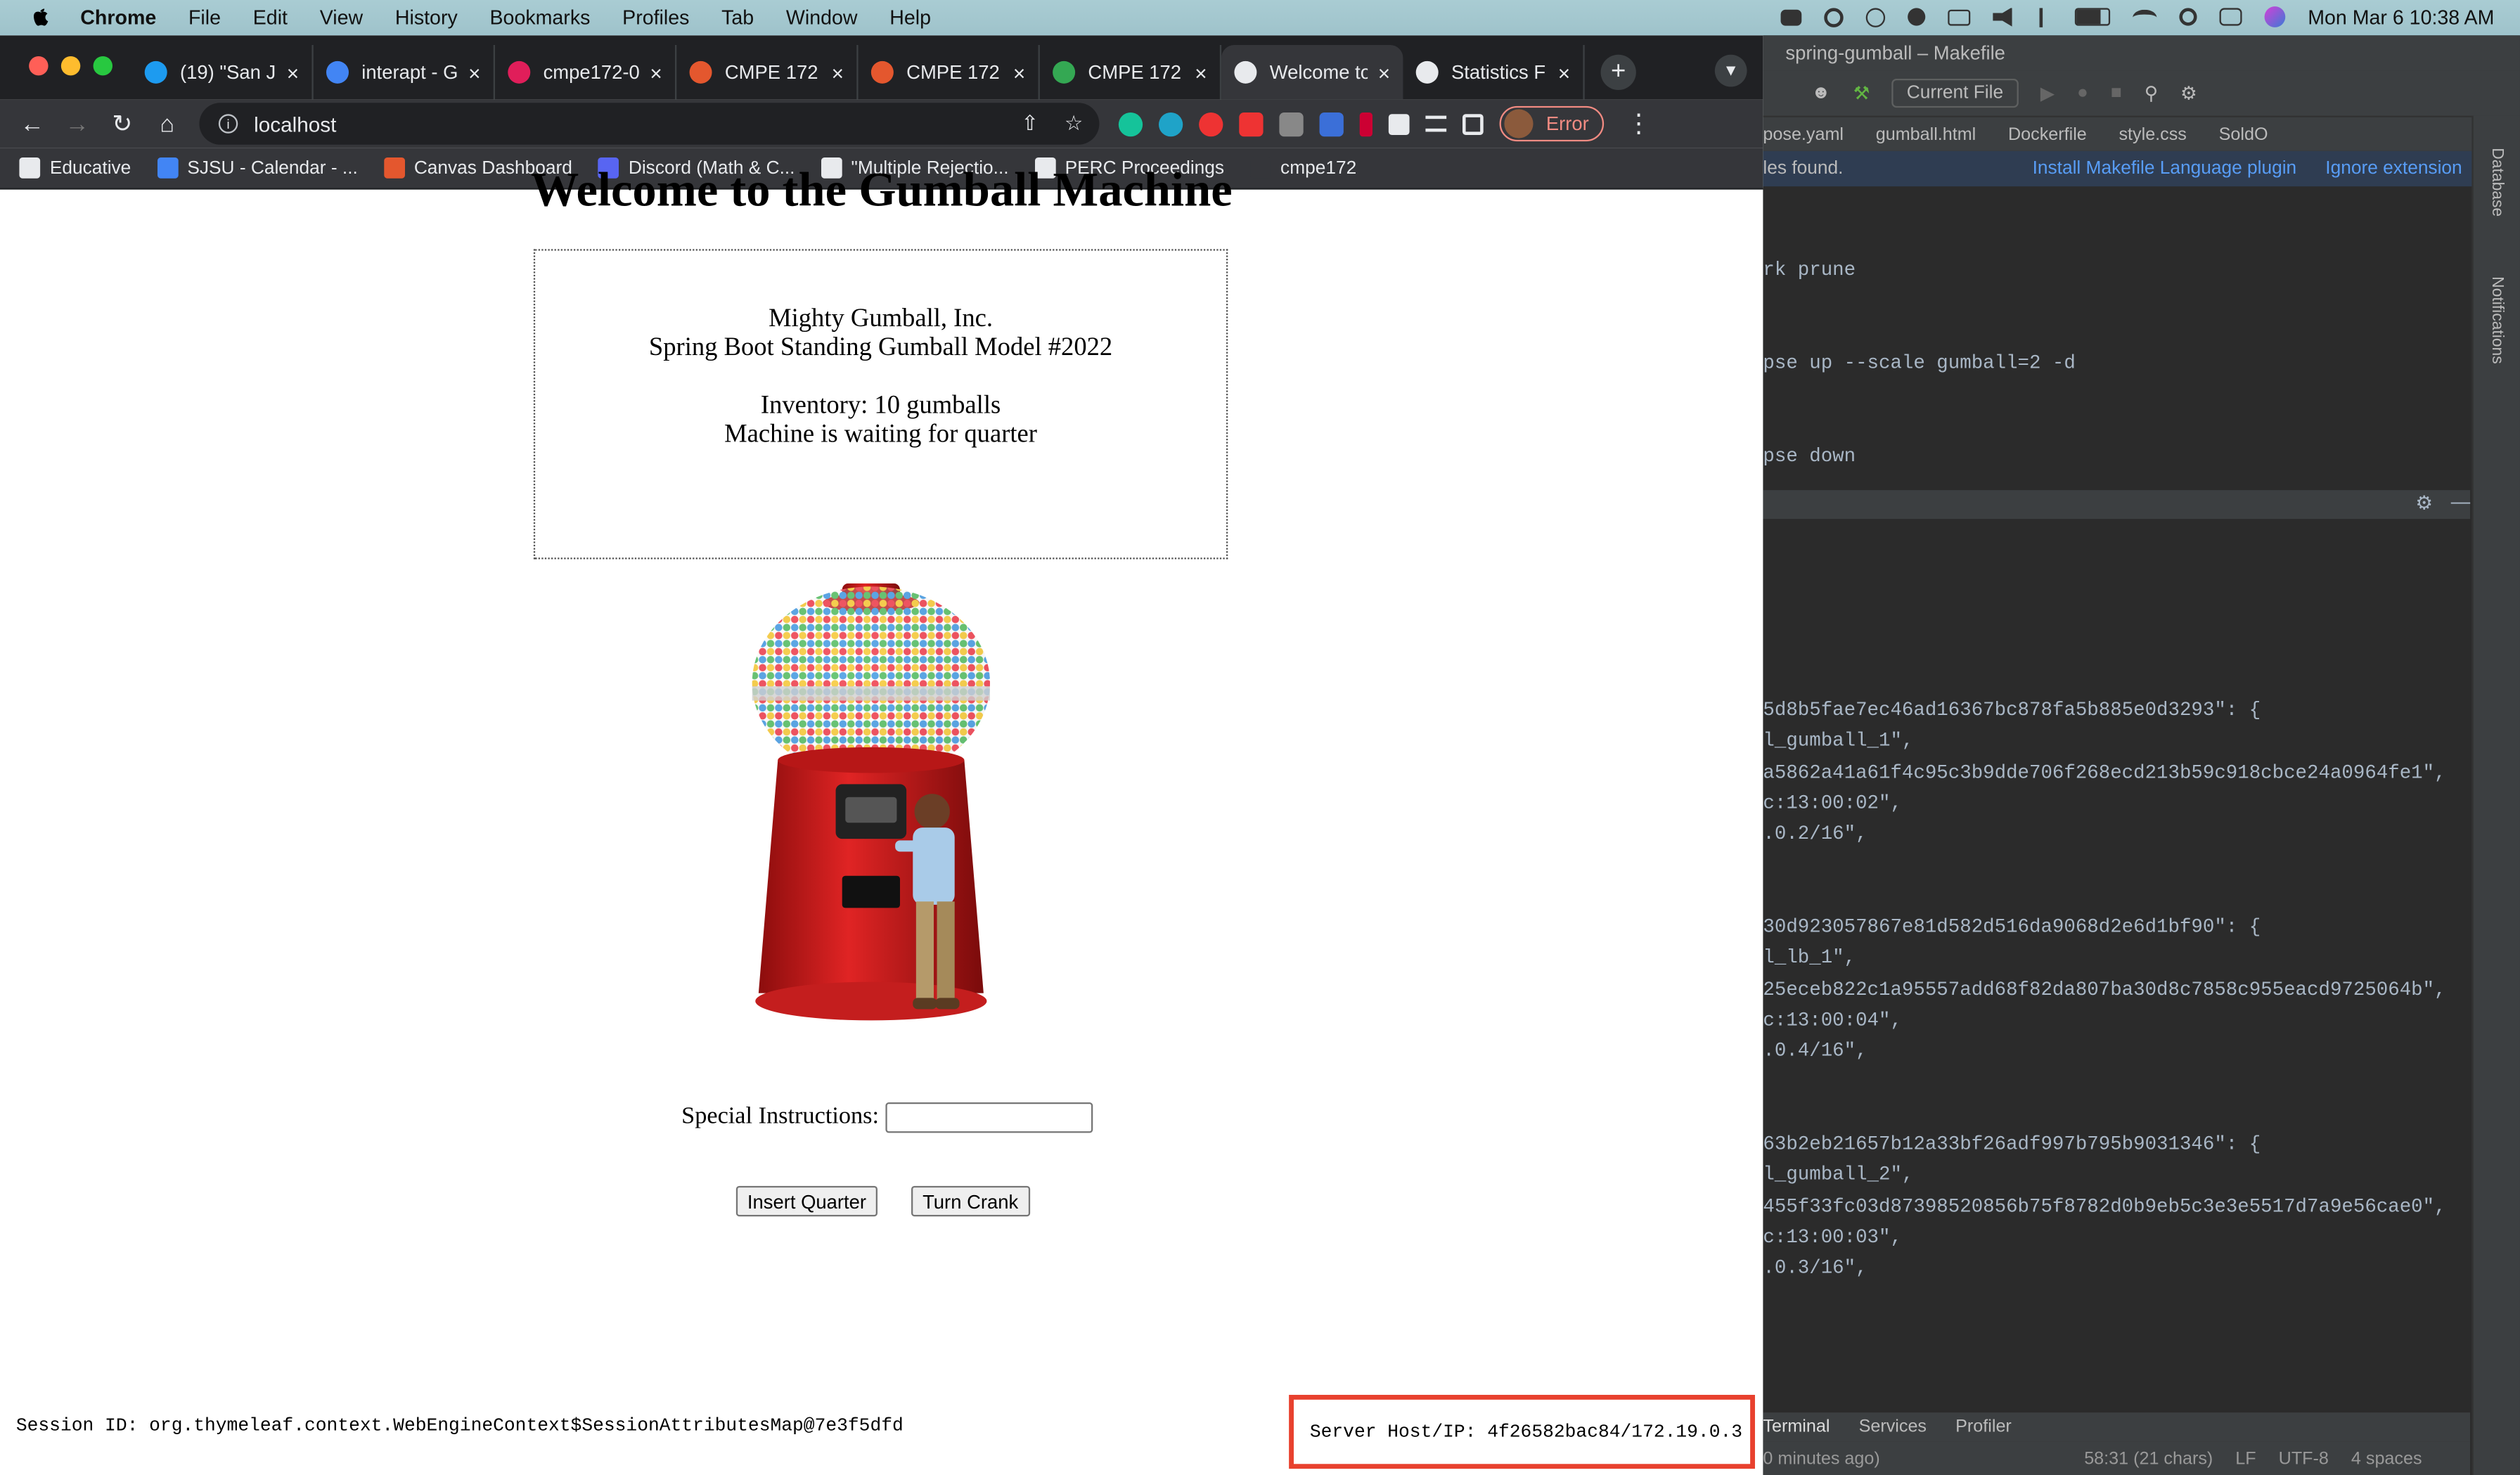 This screenshot has width=2520, height=1475. Describe the element at coordinates (2245, 1459) in the screenshot. I see `line-separator: LF` at that location.